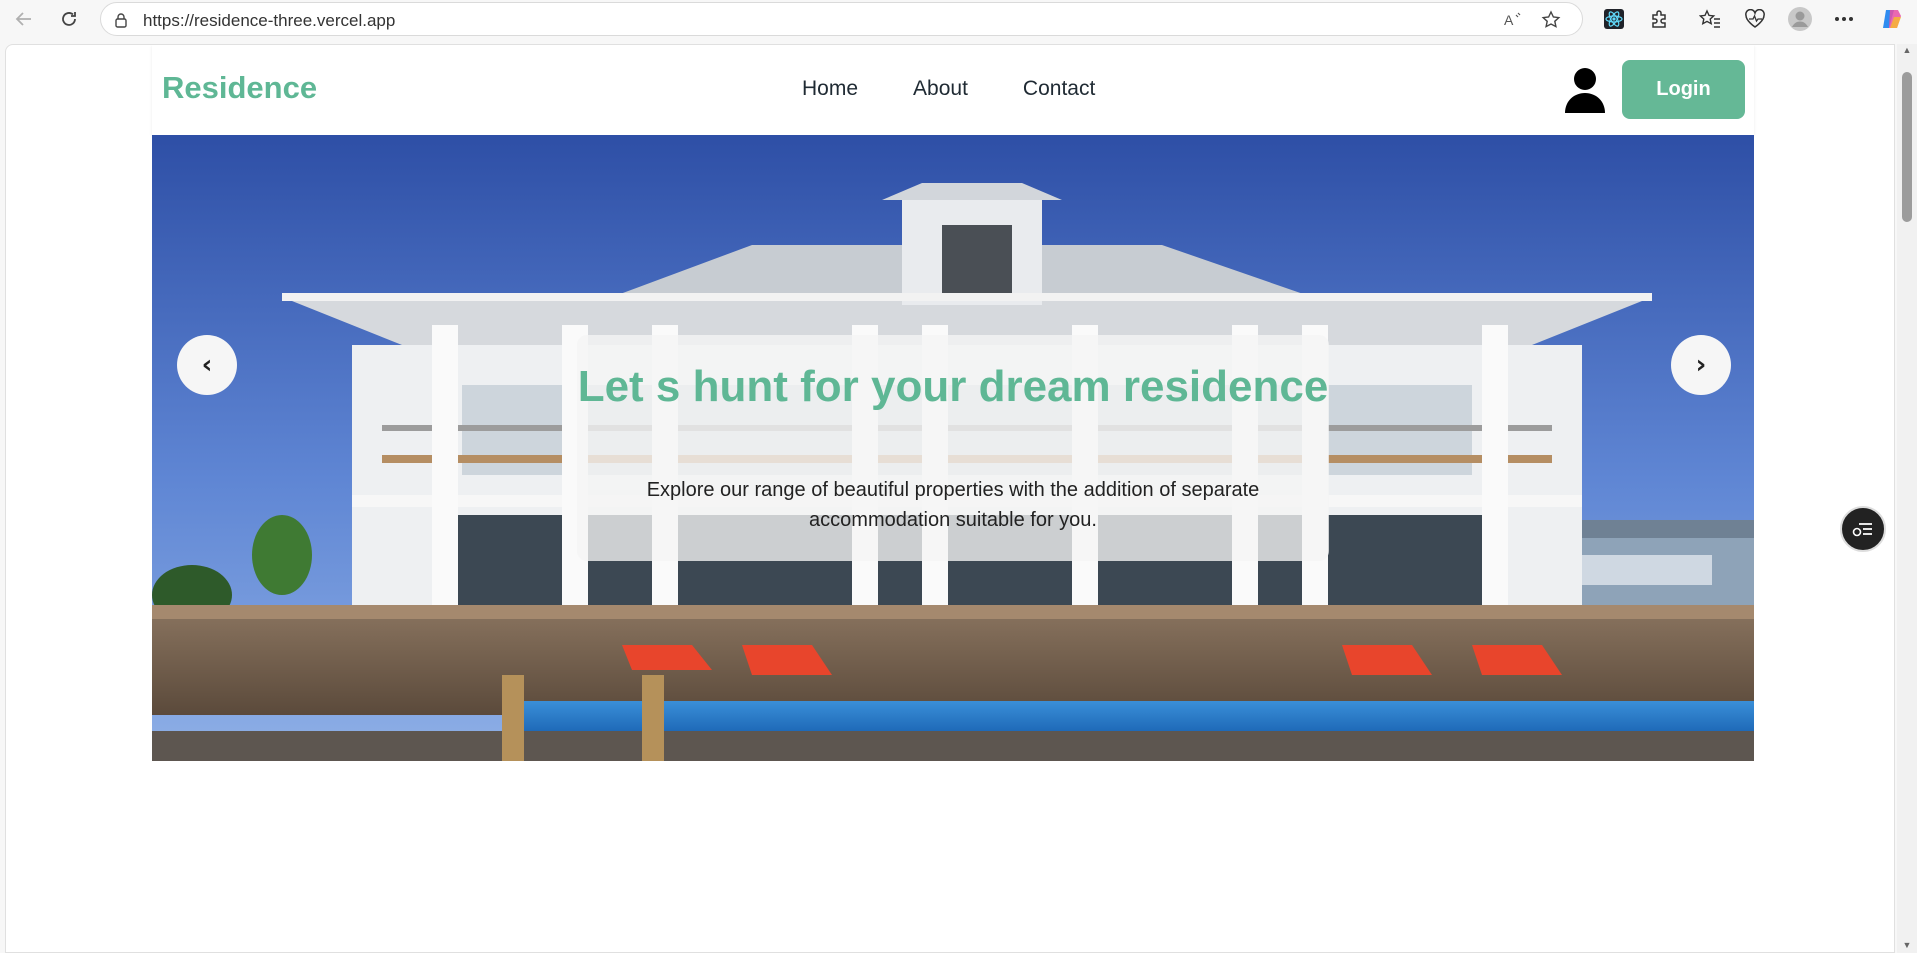 The height and width of the screenshot is (953, 1917). Describe the element at coordinates (1683, 89) in the screenshot. I see `login-button: Login` at that location.